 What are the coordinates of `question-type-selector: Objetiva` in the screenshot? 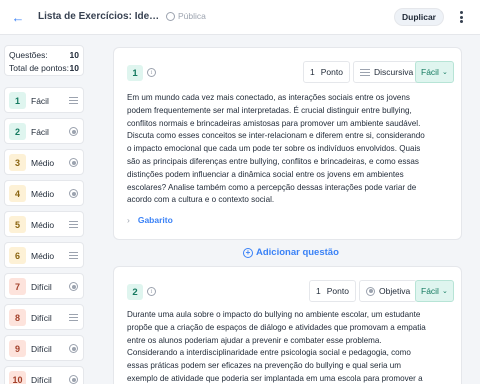 It's located at (388, 291).